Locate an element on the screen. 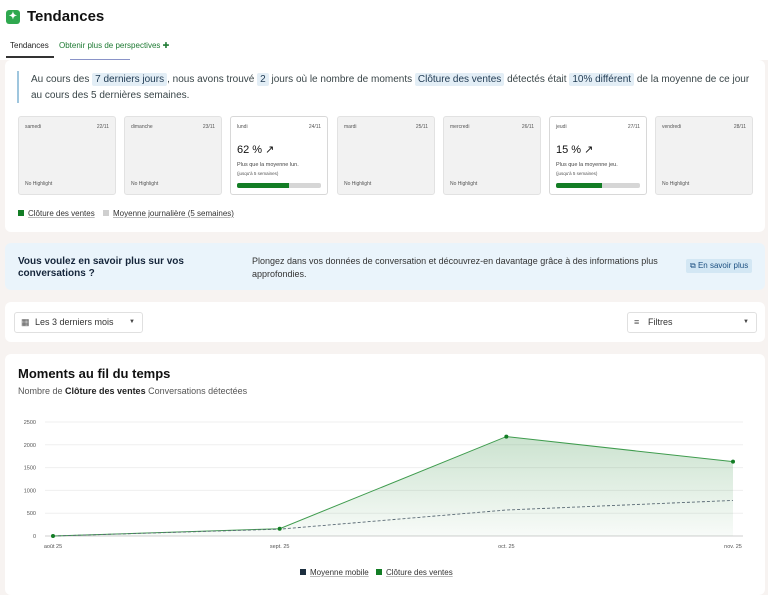 This screenshot has width=768, height=595. legend-closing-sales: Clôture des ventes is located at coordinates (414, 572).